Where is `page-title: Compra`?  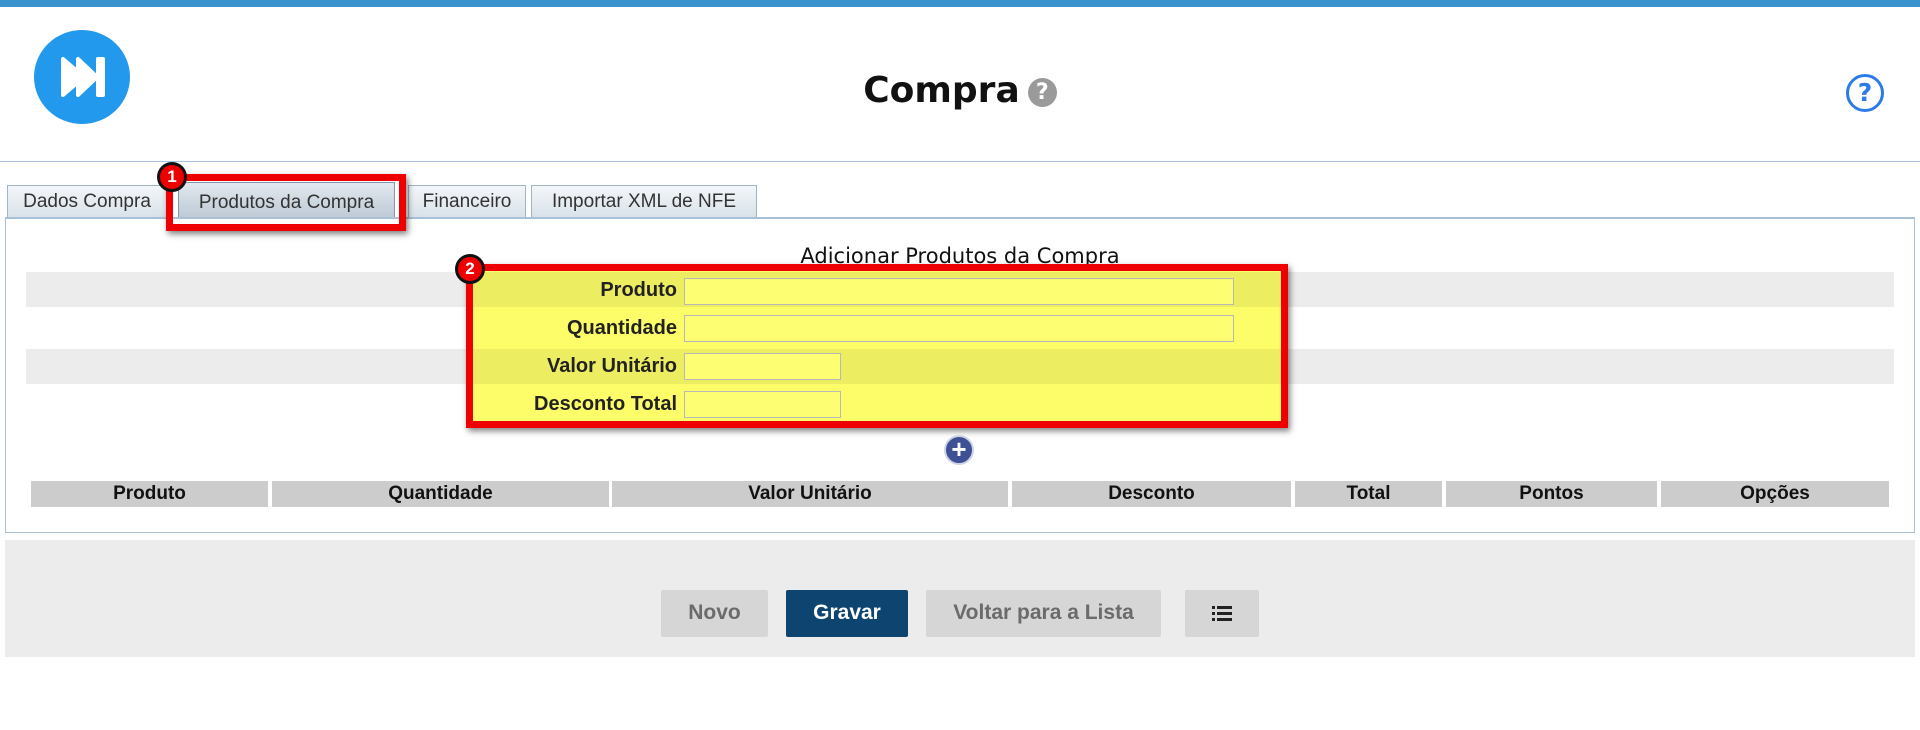
page-title: Compra is located at coordinates (941, 90).